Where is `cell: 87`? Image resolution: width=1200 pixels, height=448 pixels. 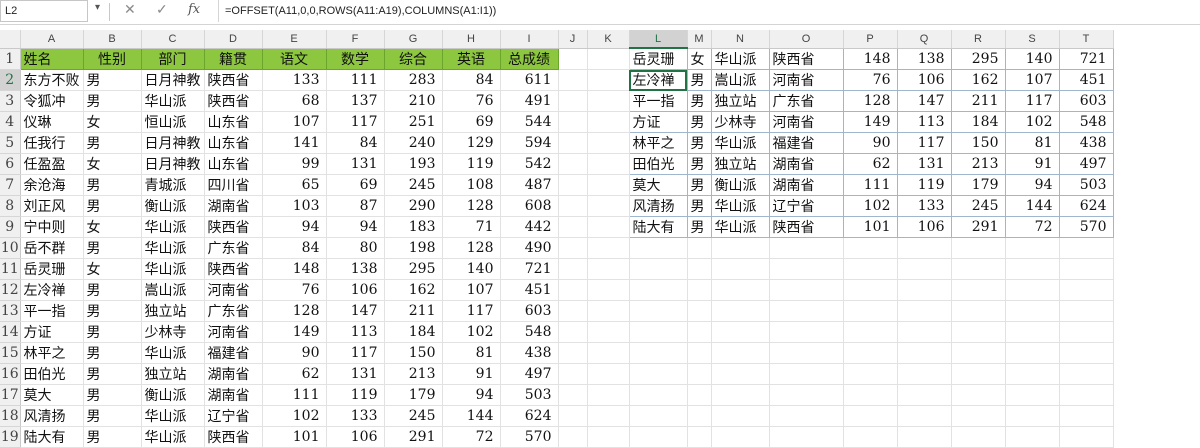
cell: 87 is located at coordinates (355, 206).